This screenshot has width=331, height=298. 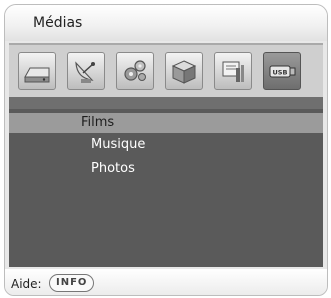 What do you see at coordinates (135, 71) in the screenshot?
I see `settings-gears-icon` at bounding box center [135, 71].